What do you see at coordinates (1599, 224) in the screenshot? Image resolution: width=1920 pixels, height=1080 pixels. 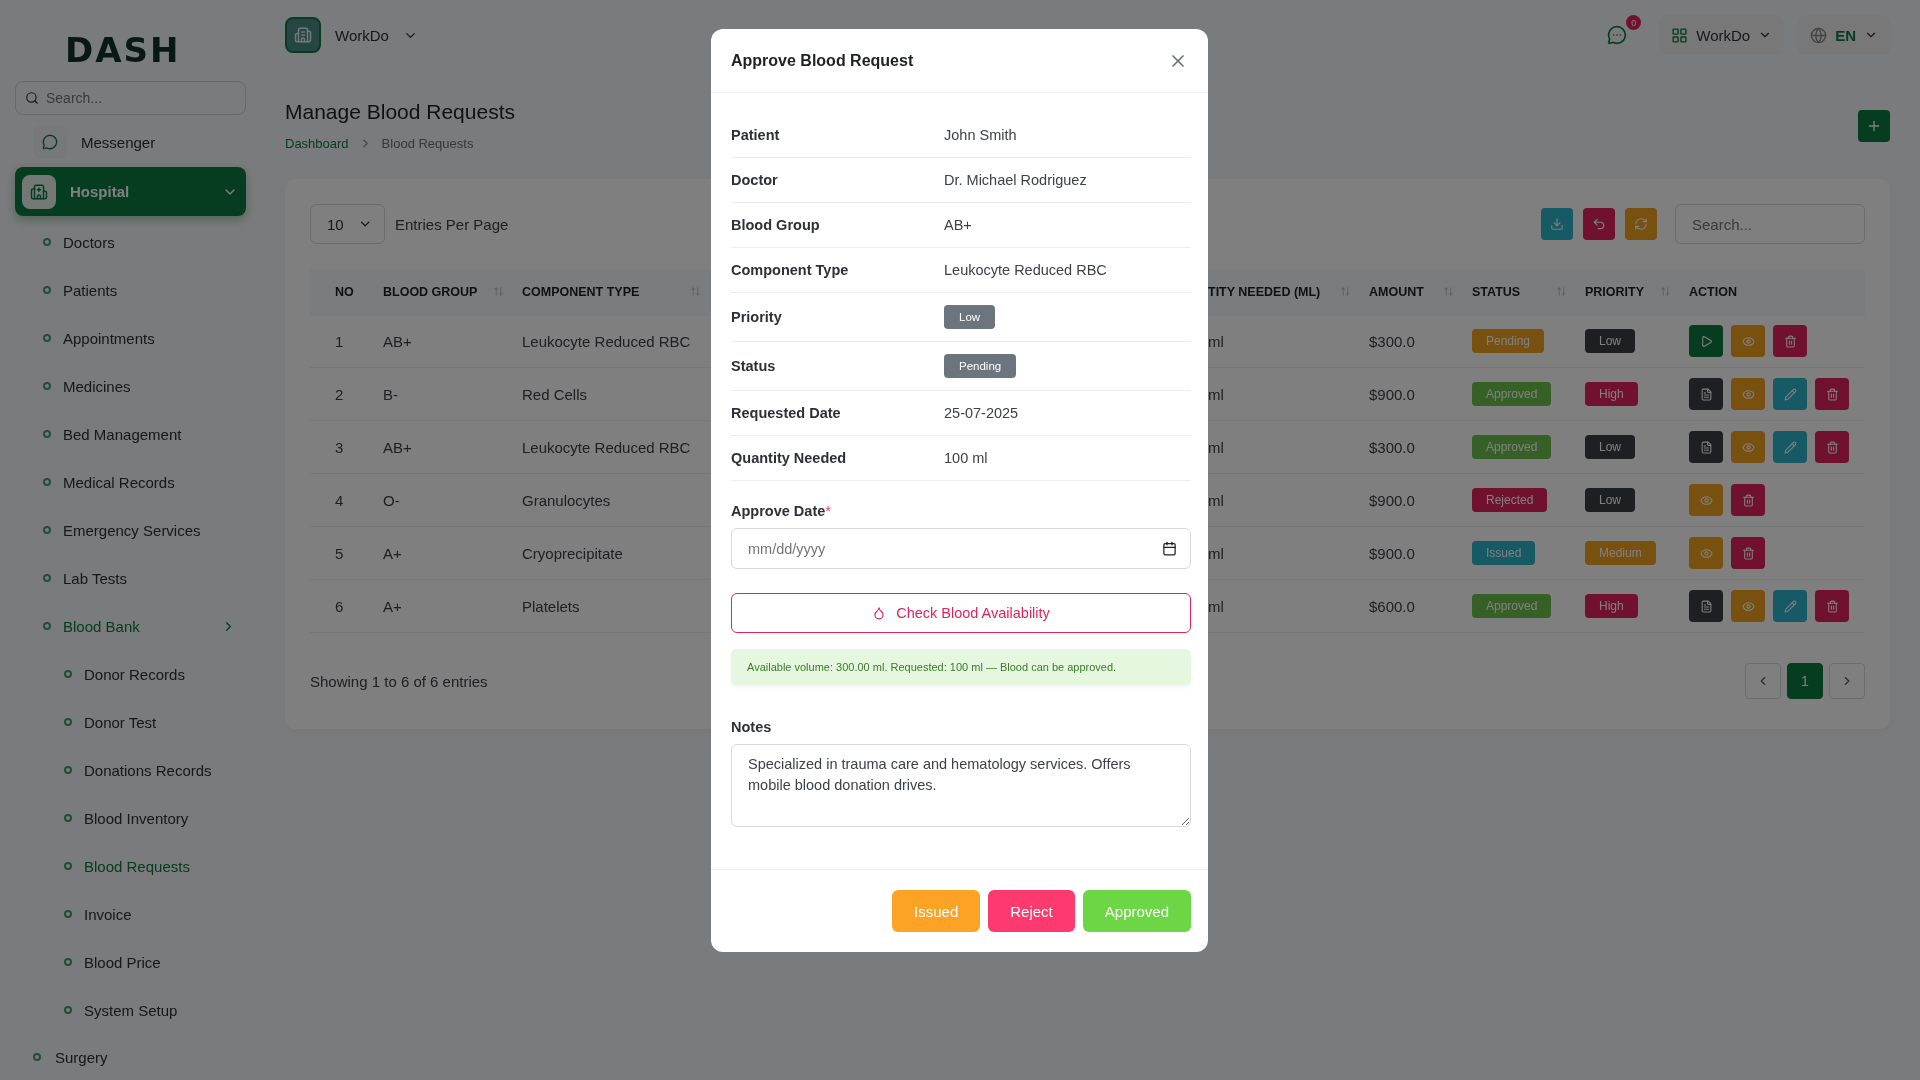 I see `undo-button` at bounding box center [1599, 224].